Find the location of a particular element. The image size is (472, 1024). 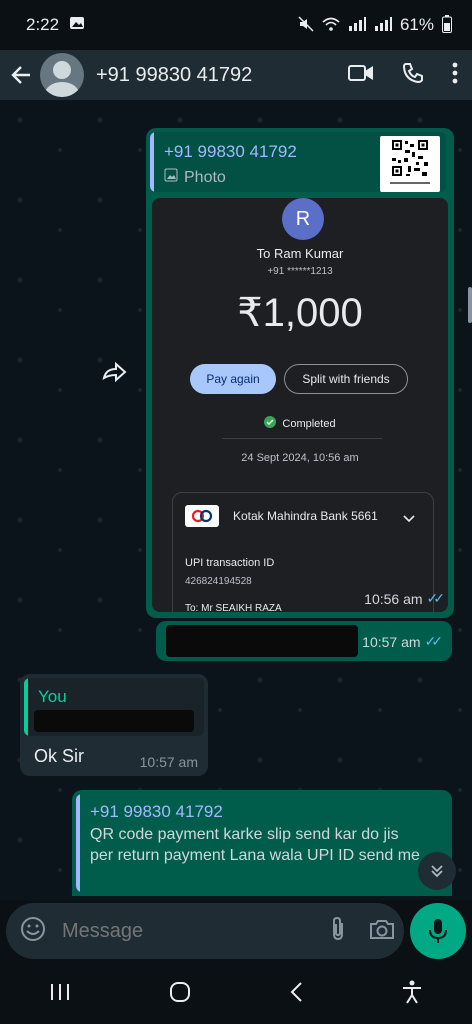

pay-again-button: Pay again is located at coordinates (233, 379).